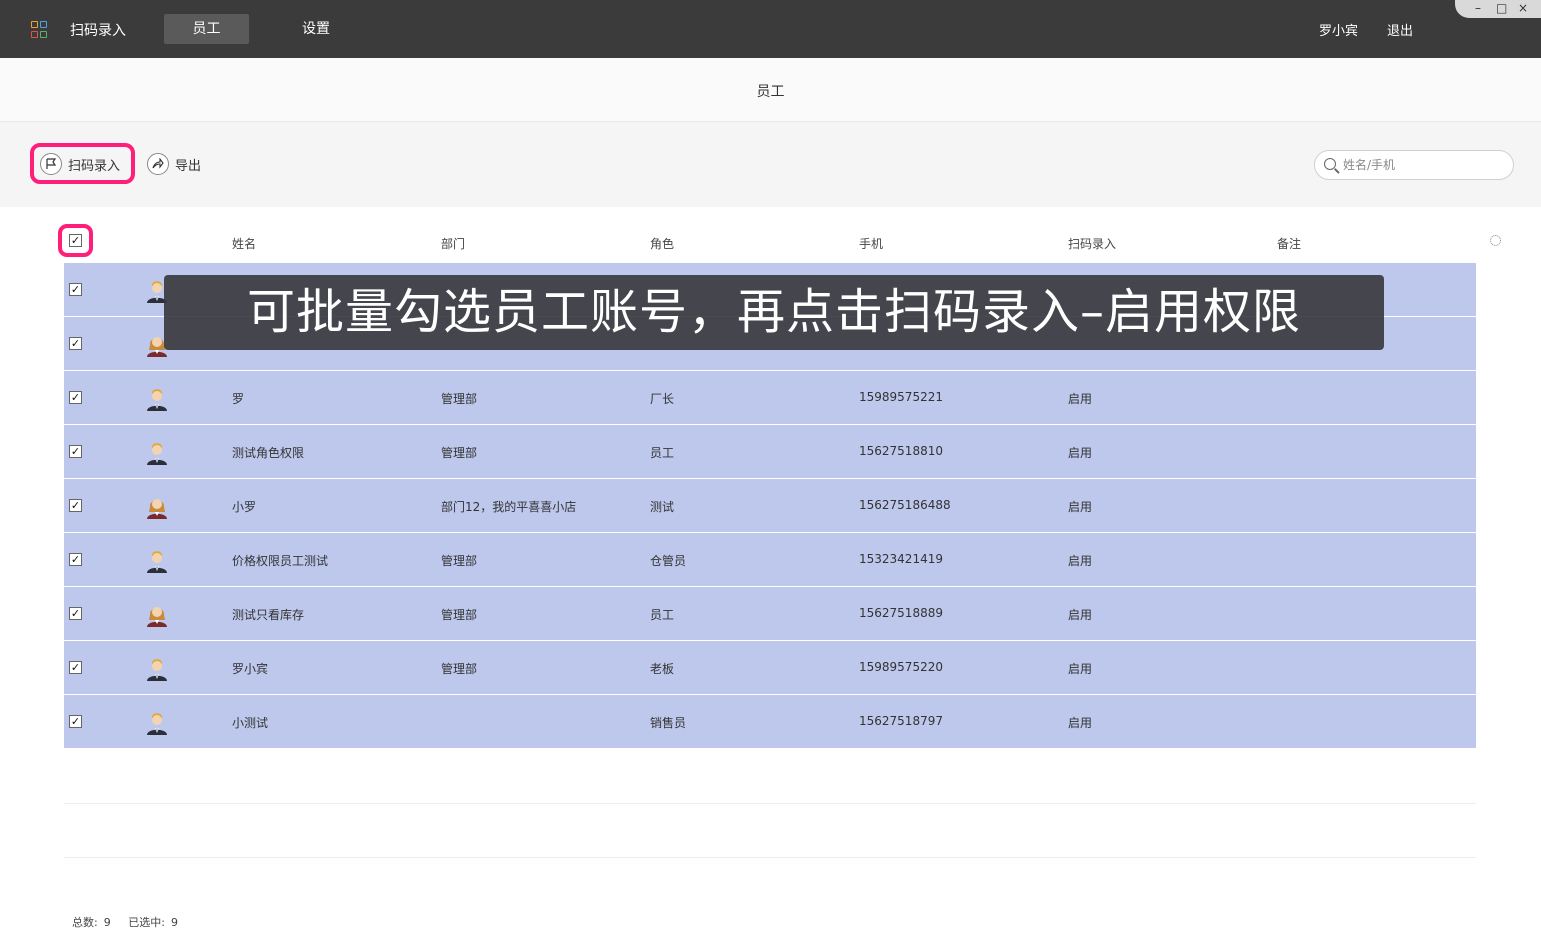 The width and height of the screenshot is (1541, 942). What do you see at coordinates (238, 399) in the screenshot?
I see `cell-name: 罗` at bounding box center [238, 399].